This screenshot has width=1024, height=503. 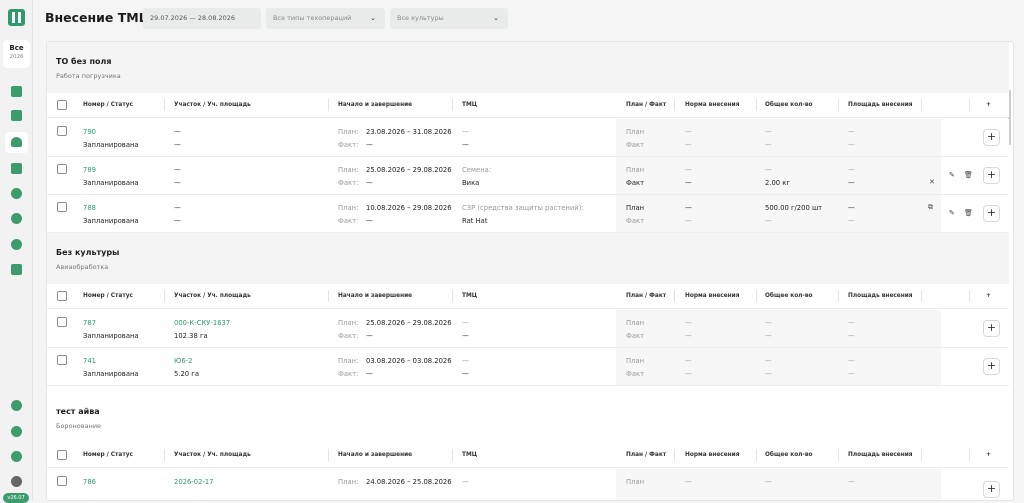 What do you see at coordinates (89, 170) in the screenshot?
I see `operation-number-link: 789` at bounding box center [89, 170].